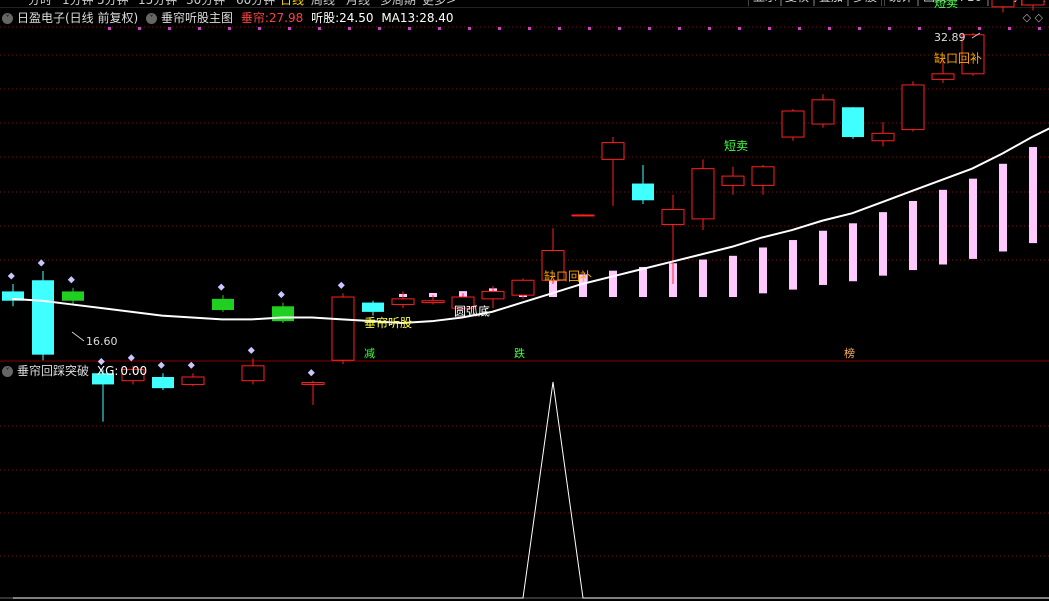 The width and height of the screenshot is (1049, 601). I want to click on annotation-label: 垂帘听股, so click(388, 322).